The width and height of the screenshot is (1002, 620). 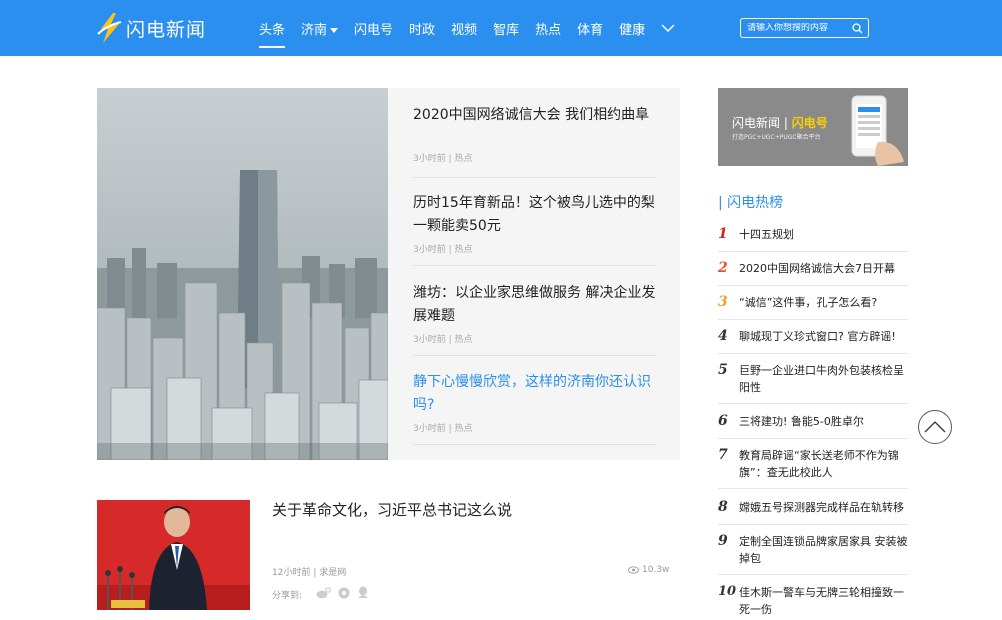 What do you see at coordinates (287, 595) in the screenshot?
I see `share-label: 分享到:` at bounding box center [287, 595].